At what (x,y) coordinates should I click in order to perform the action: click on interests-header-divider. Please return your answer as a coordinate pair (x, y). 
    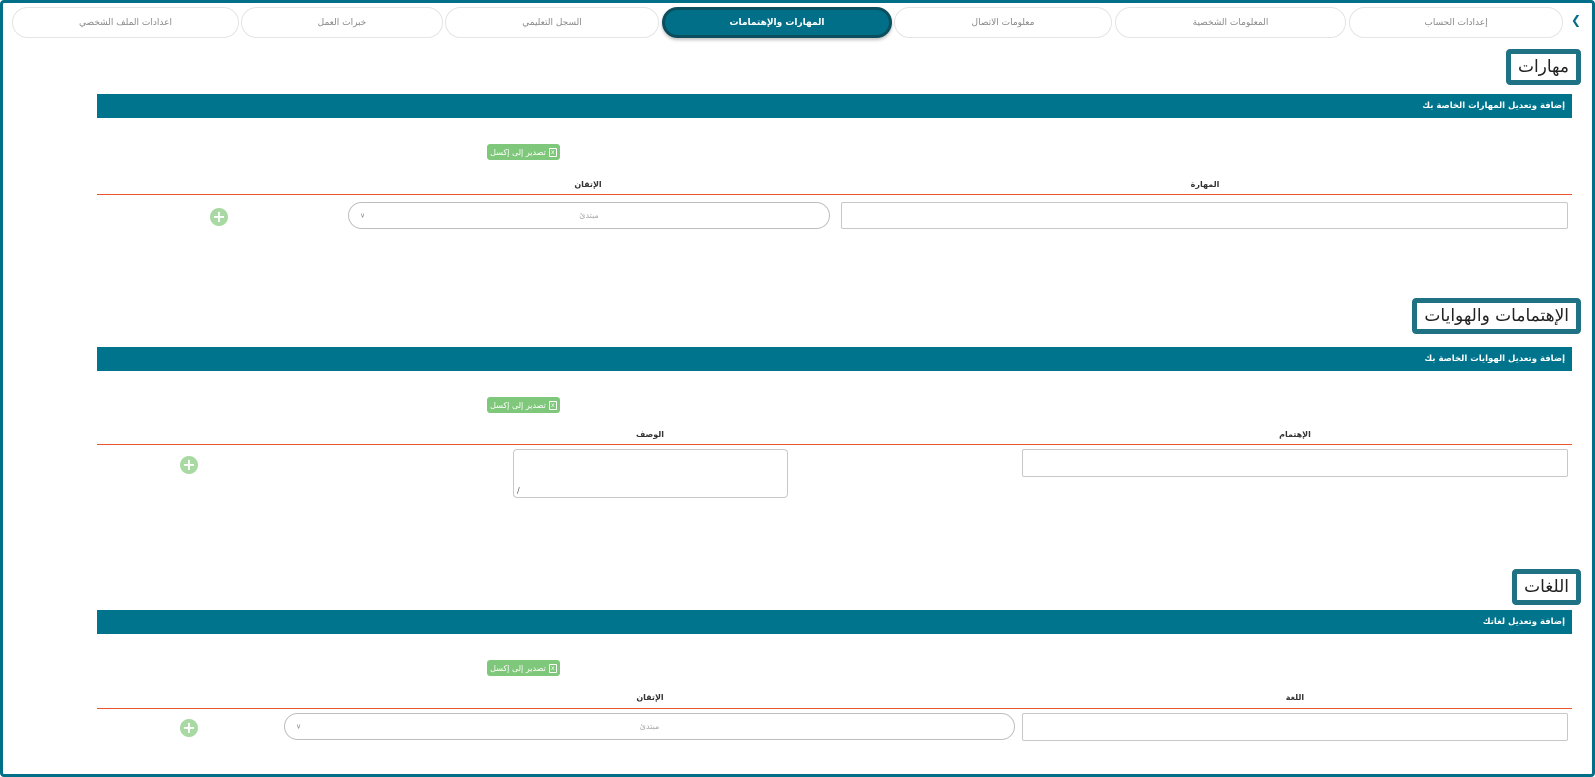
    Looking at the image, I should click on (834, 444).